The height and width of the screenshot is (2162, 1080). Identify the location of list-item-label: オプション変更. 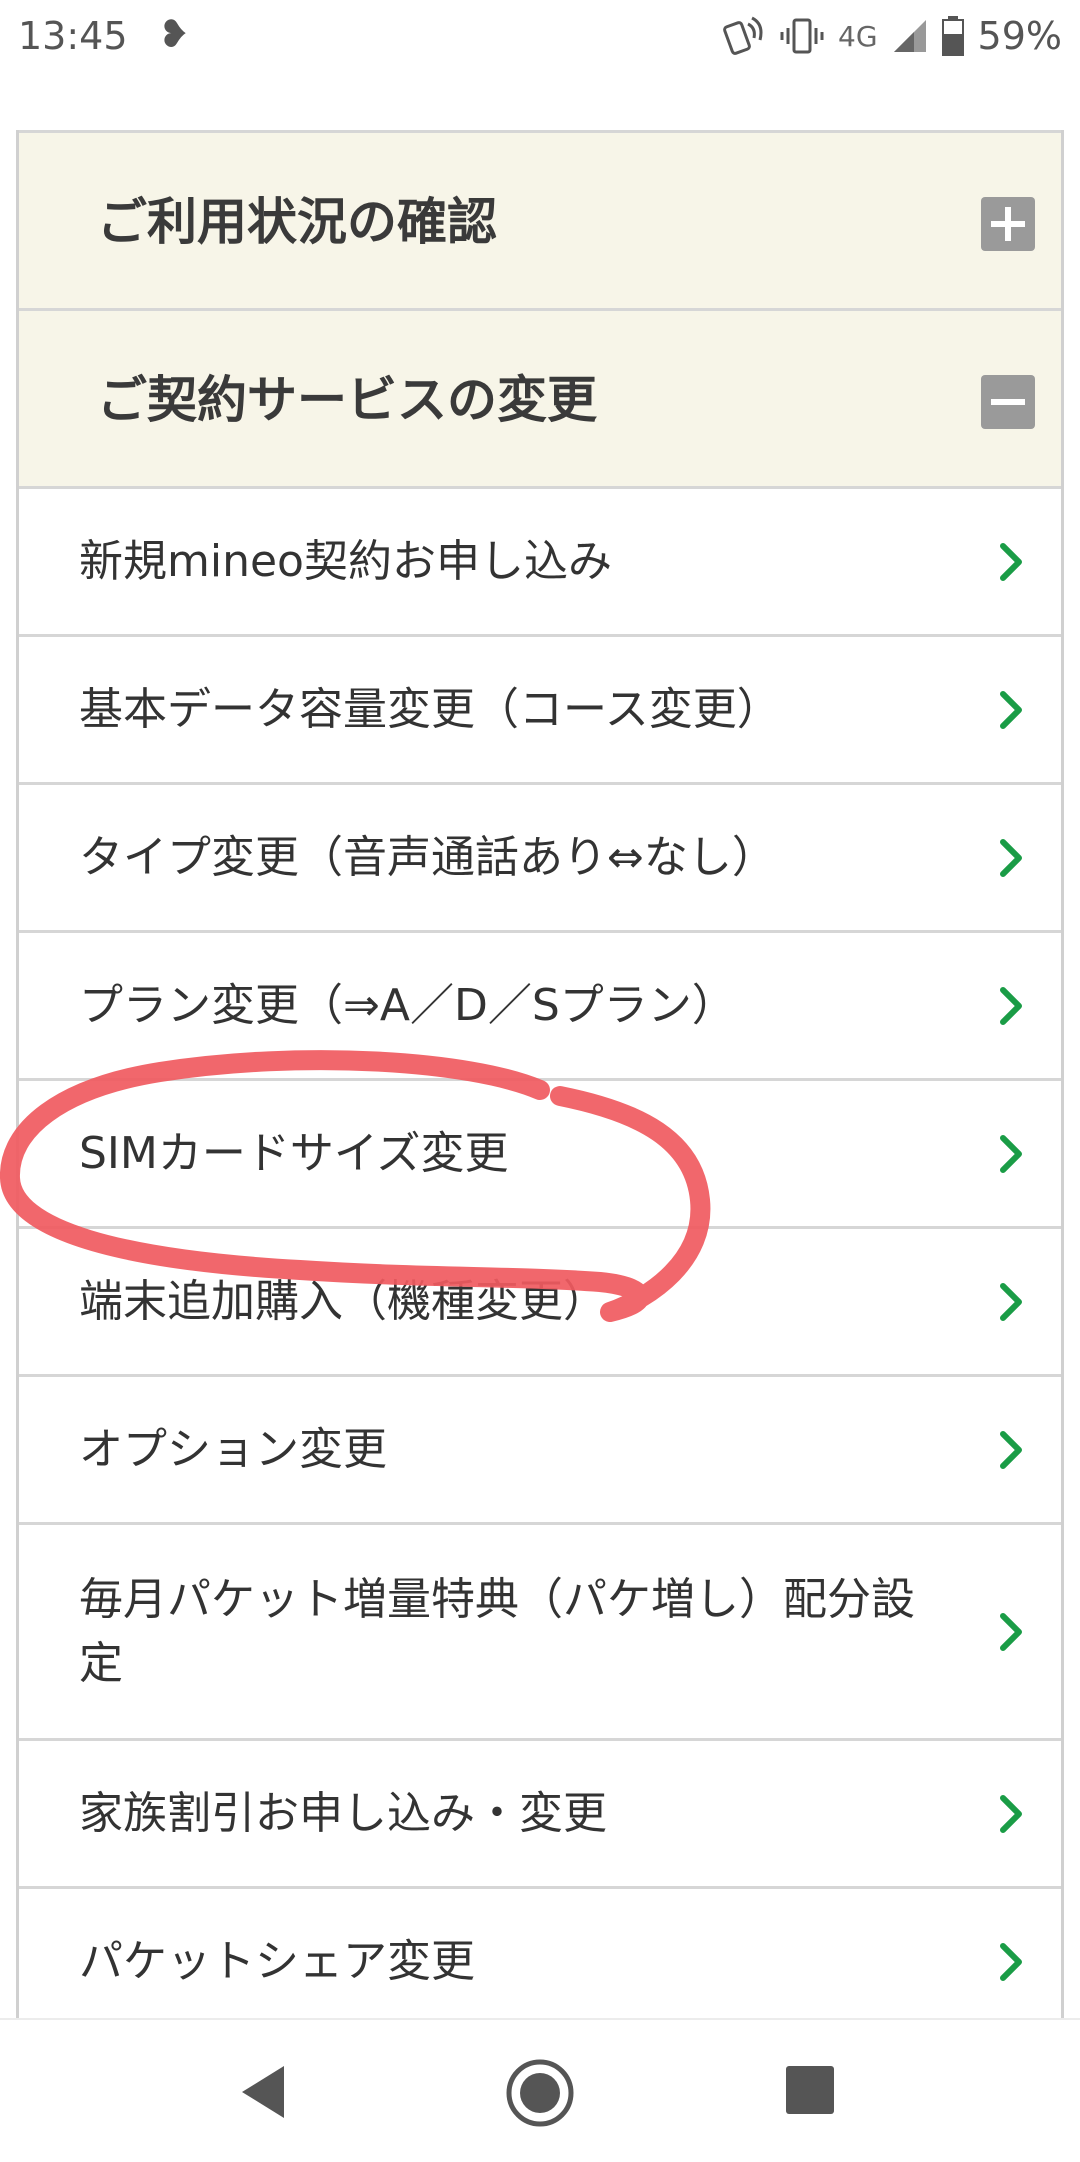
(233, 1449).